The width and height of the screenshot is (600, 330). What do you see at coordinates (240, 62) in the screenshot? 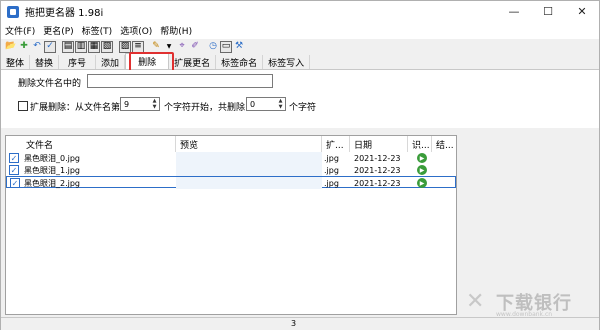
I see `tab-tag-naming: 标签命名` at bounding box center [240, 62].